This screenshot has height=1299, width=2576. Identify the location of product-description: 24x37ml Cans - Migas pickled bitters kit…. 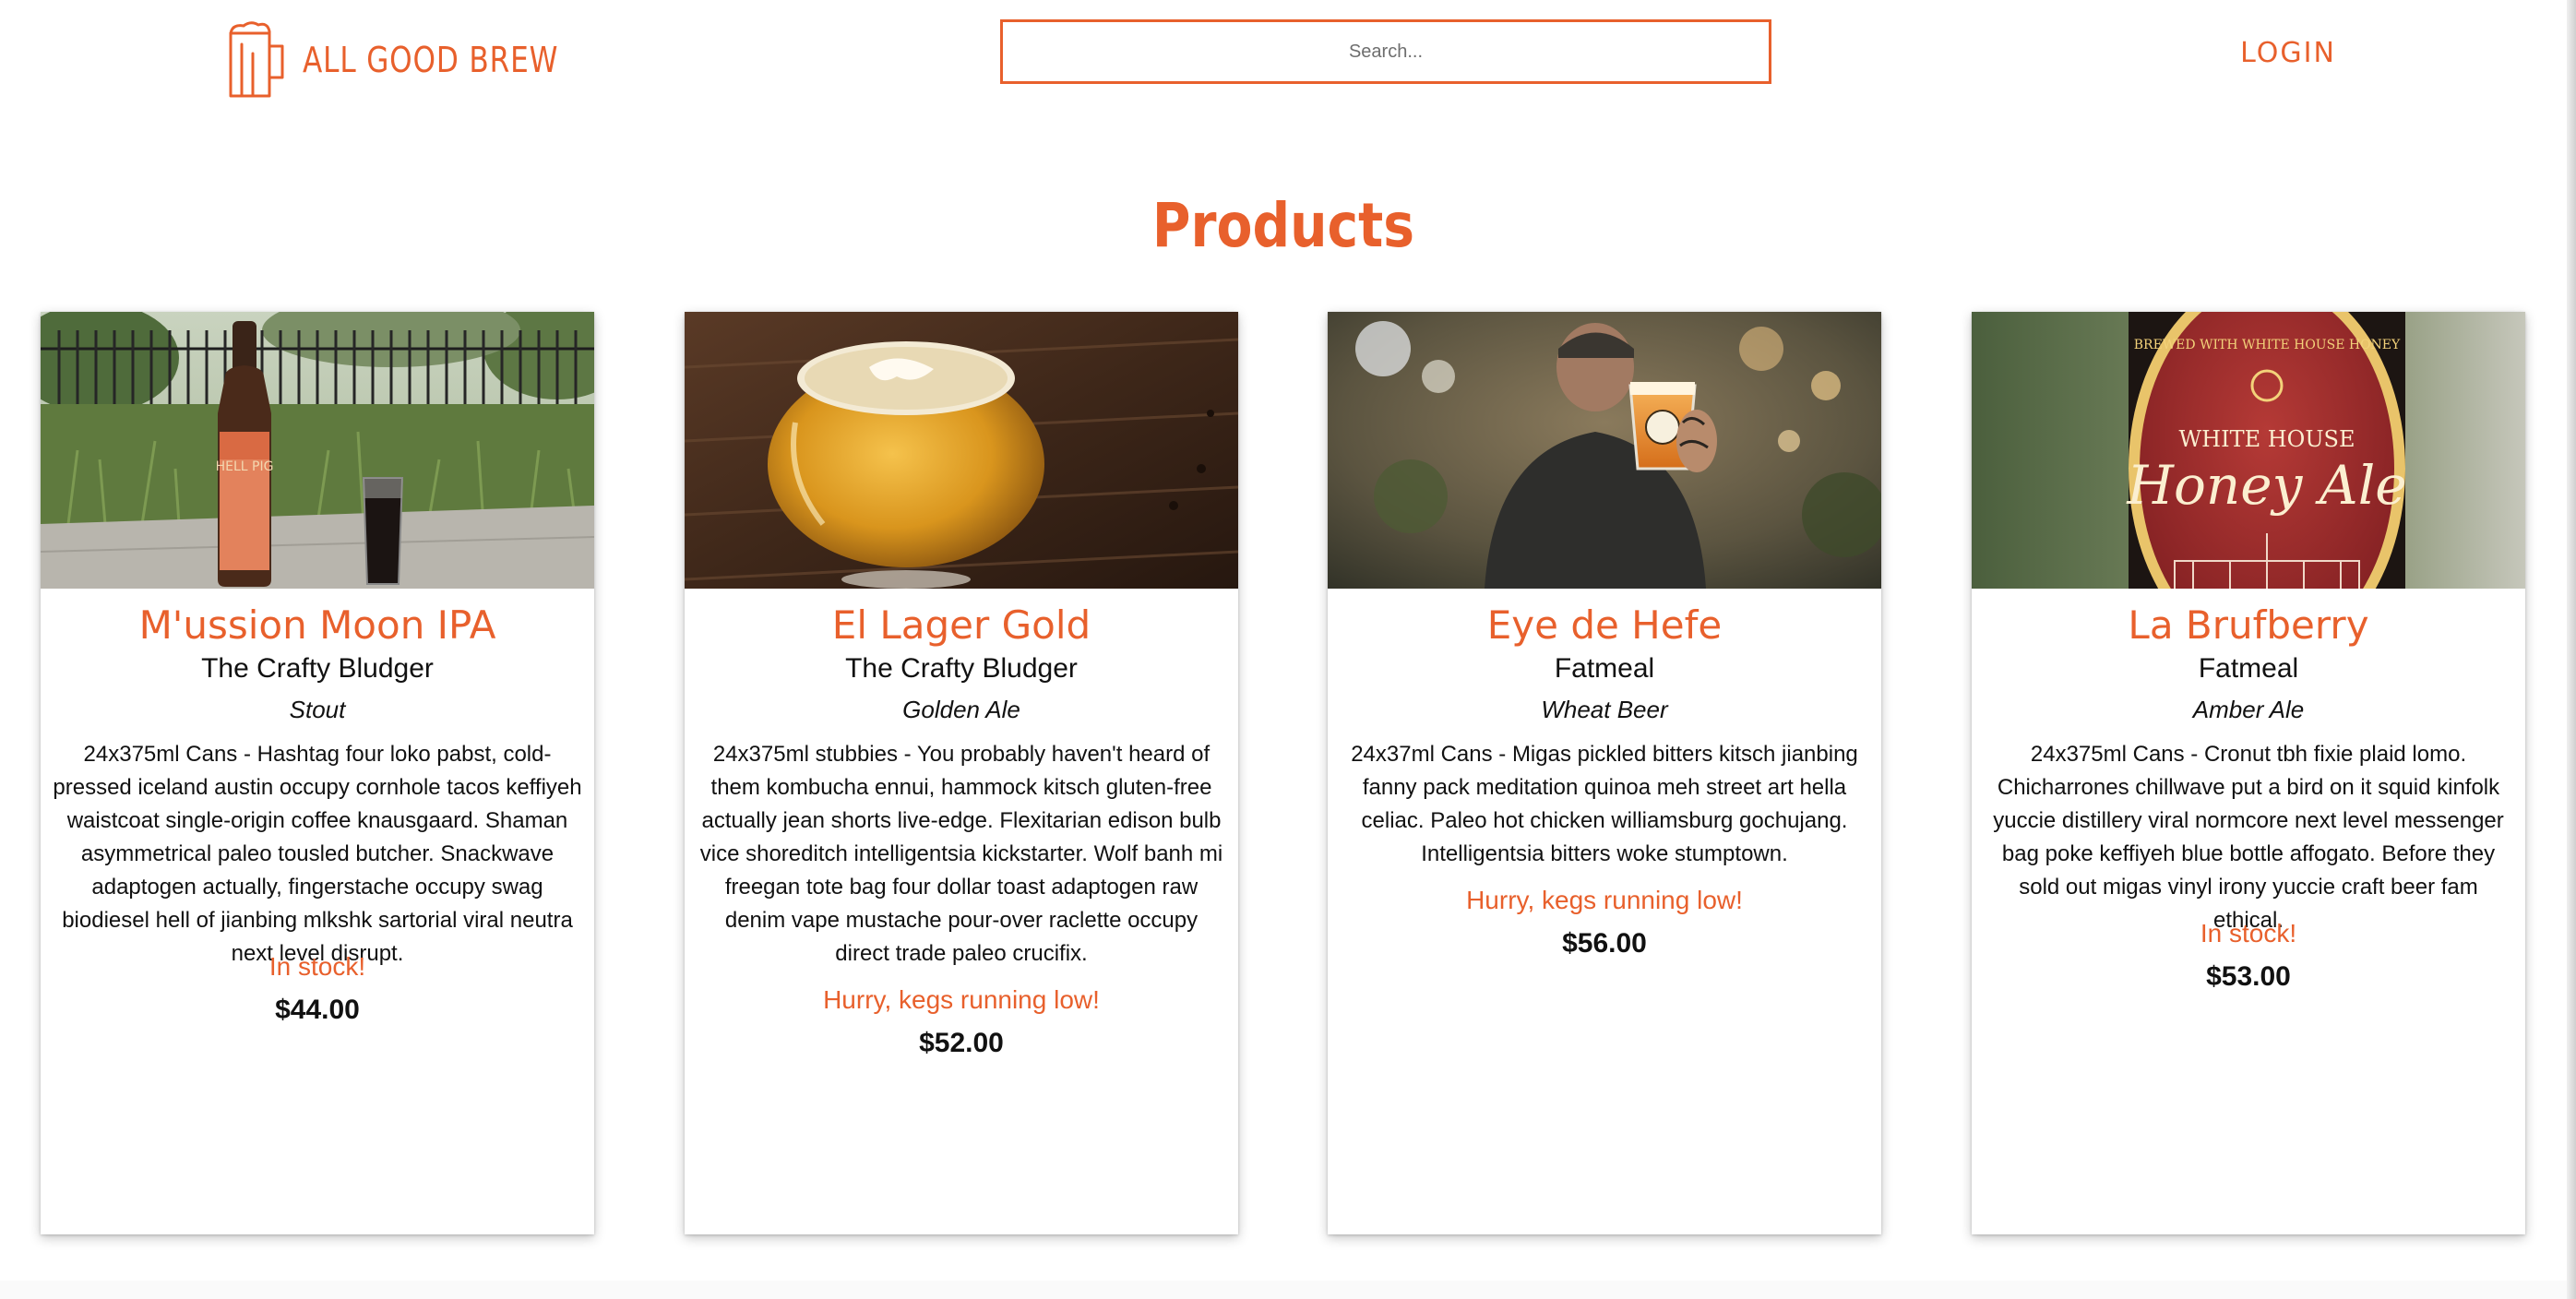
(1604, 804).